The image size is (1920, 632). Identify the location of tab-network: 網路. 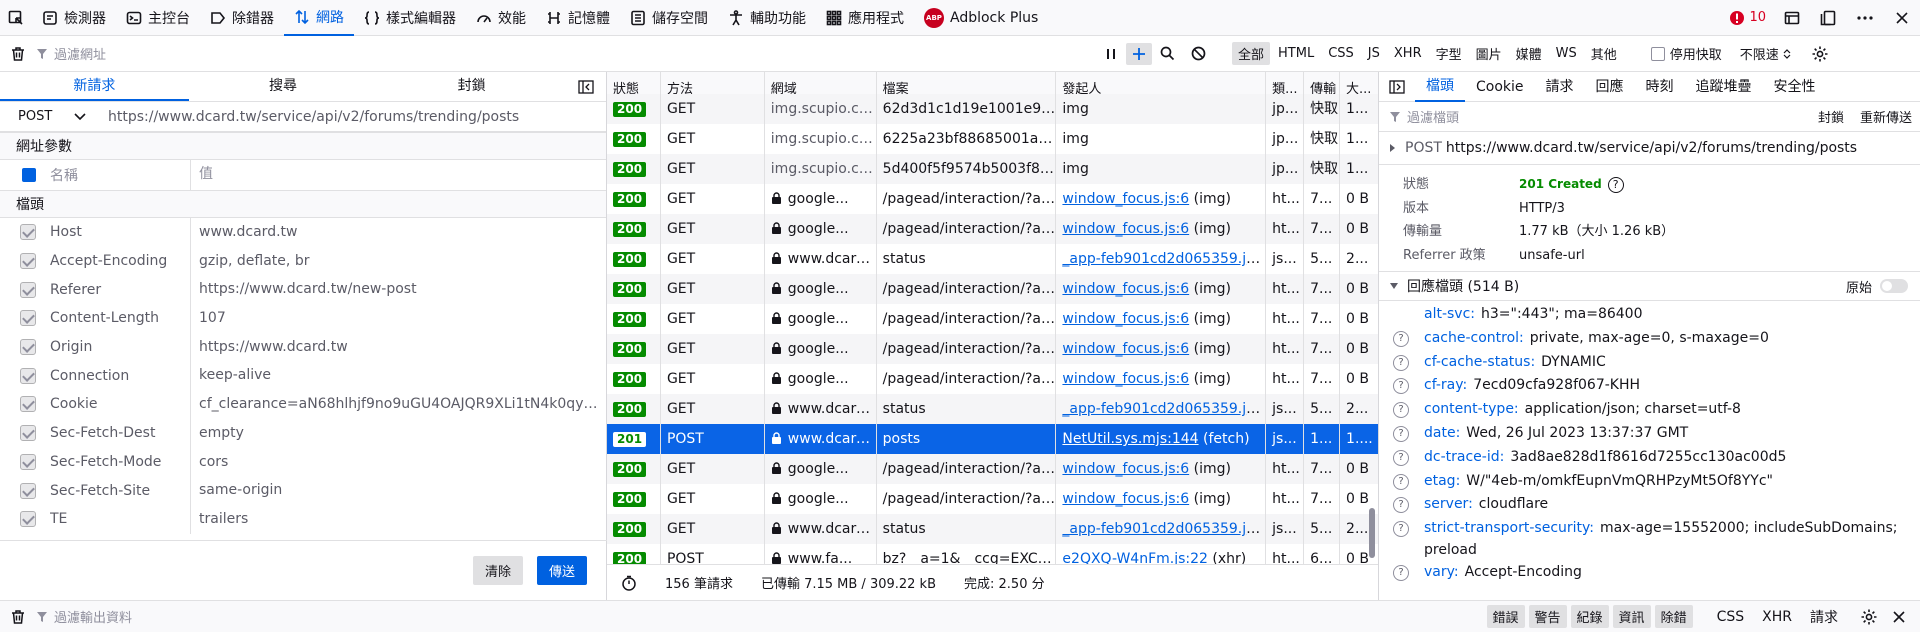
(319, 18).